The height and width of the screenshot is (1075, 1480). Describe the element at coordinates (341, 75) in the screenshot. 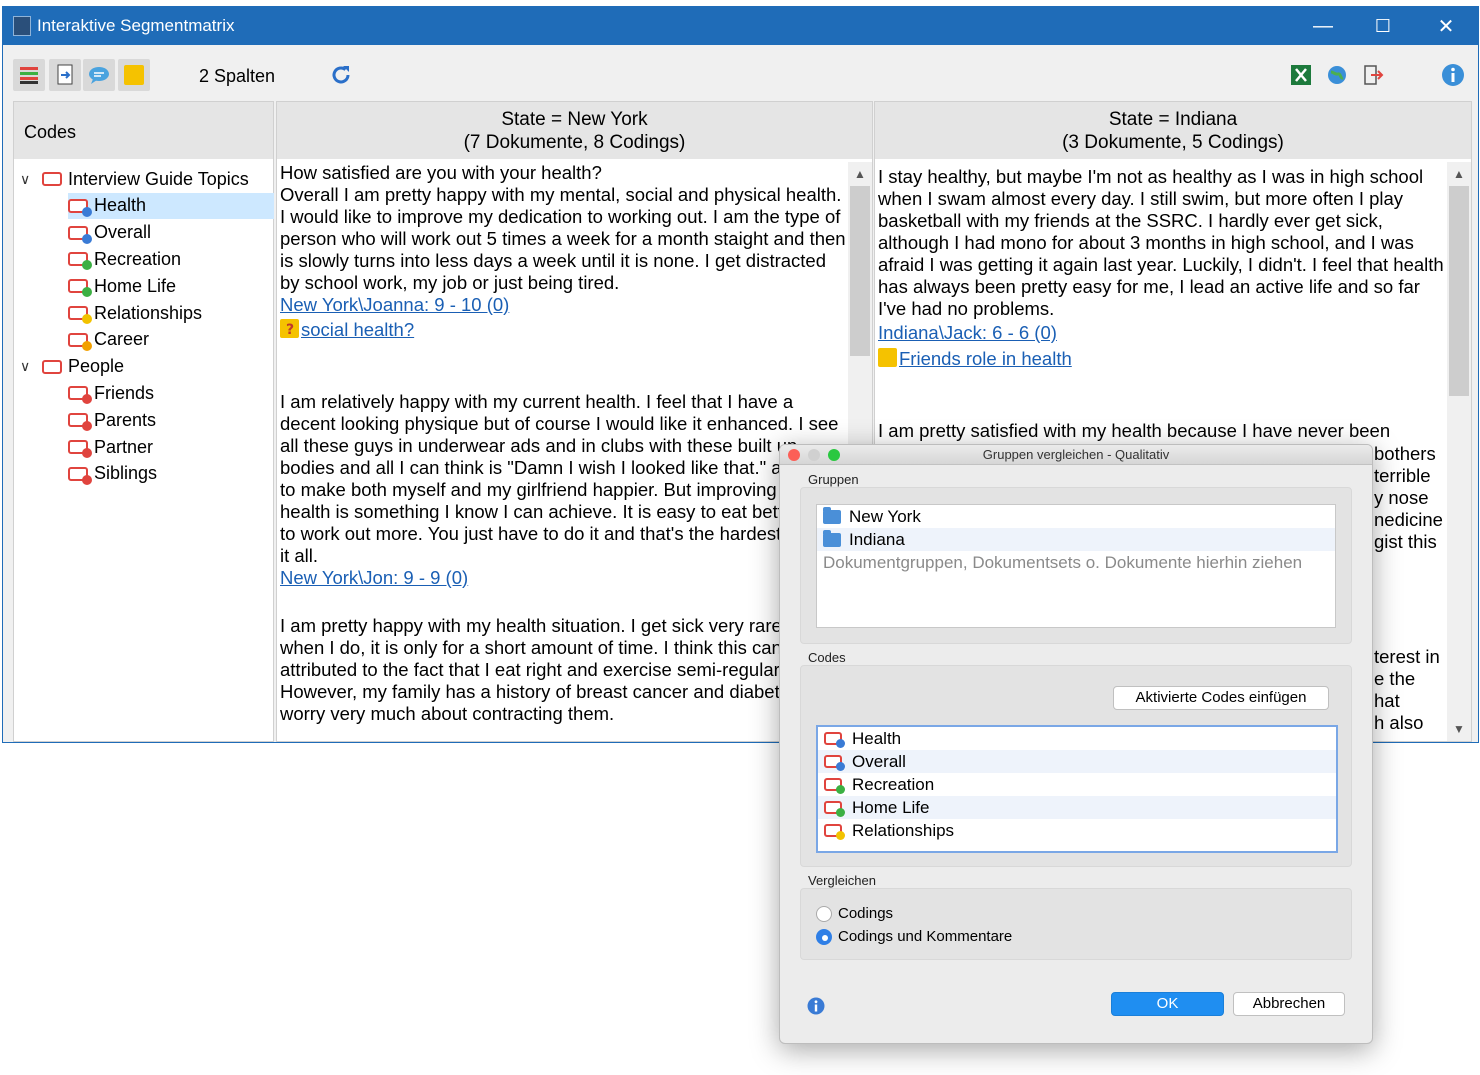

I see `refresh-button` at that location.